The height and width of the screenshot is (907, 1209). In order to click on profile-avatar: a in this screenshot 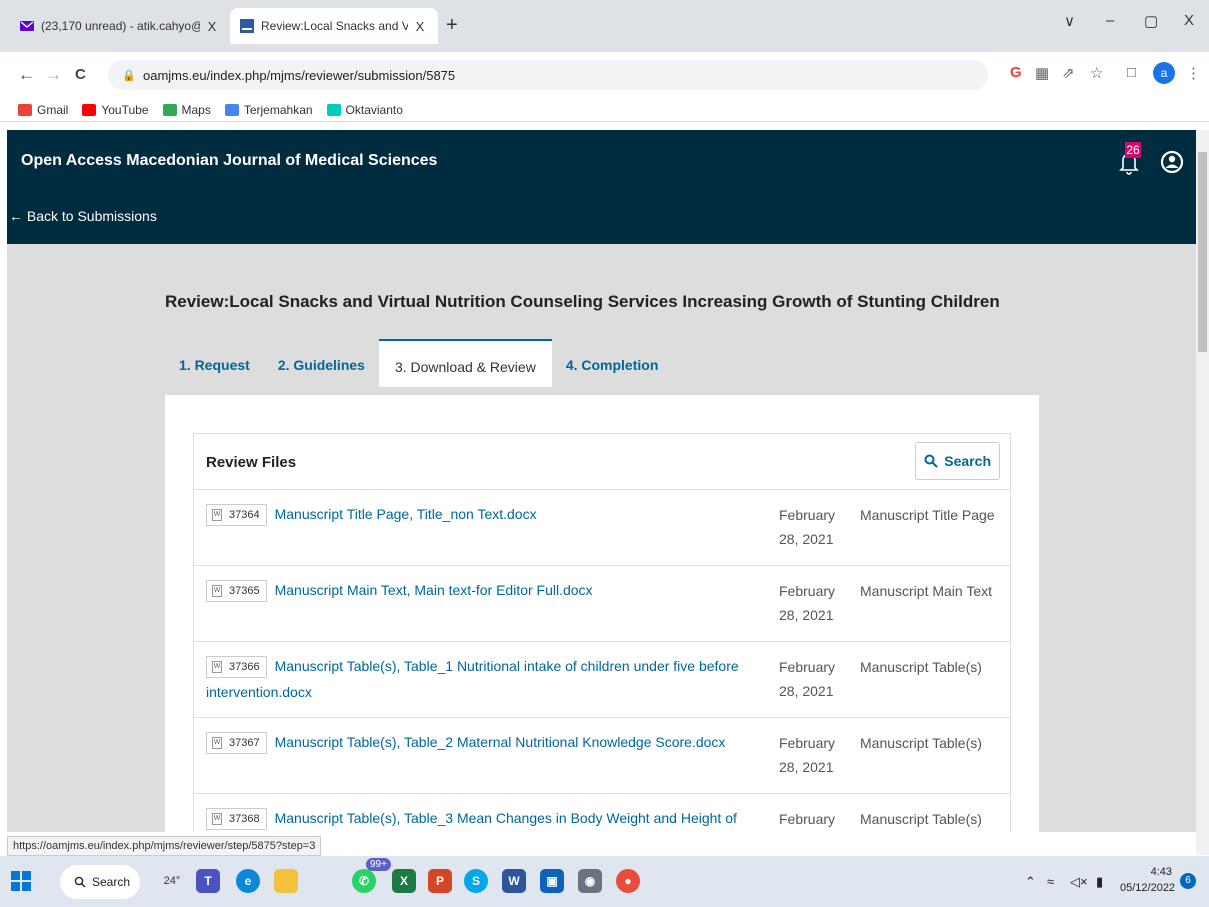, I will do `click(1164, 73)`.